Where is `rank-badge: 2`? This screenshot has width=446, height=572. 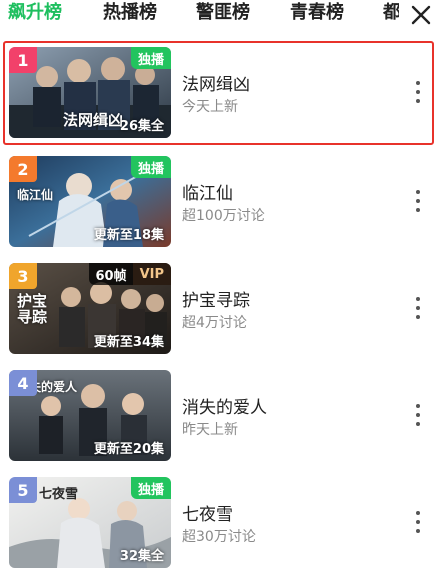
rank-badge: 2 is located at coordinates (23, 169).